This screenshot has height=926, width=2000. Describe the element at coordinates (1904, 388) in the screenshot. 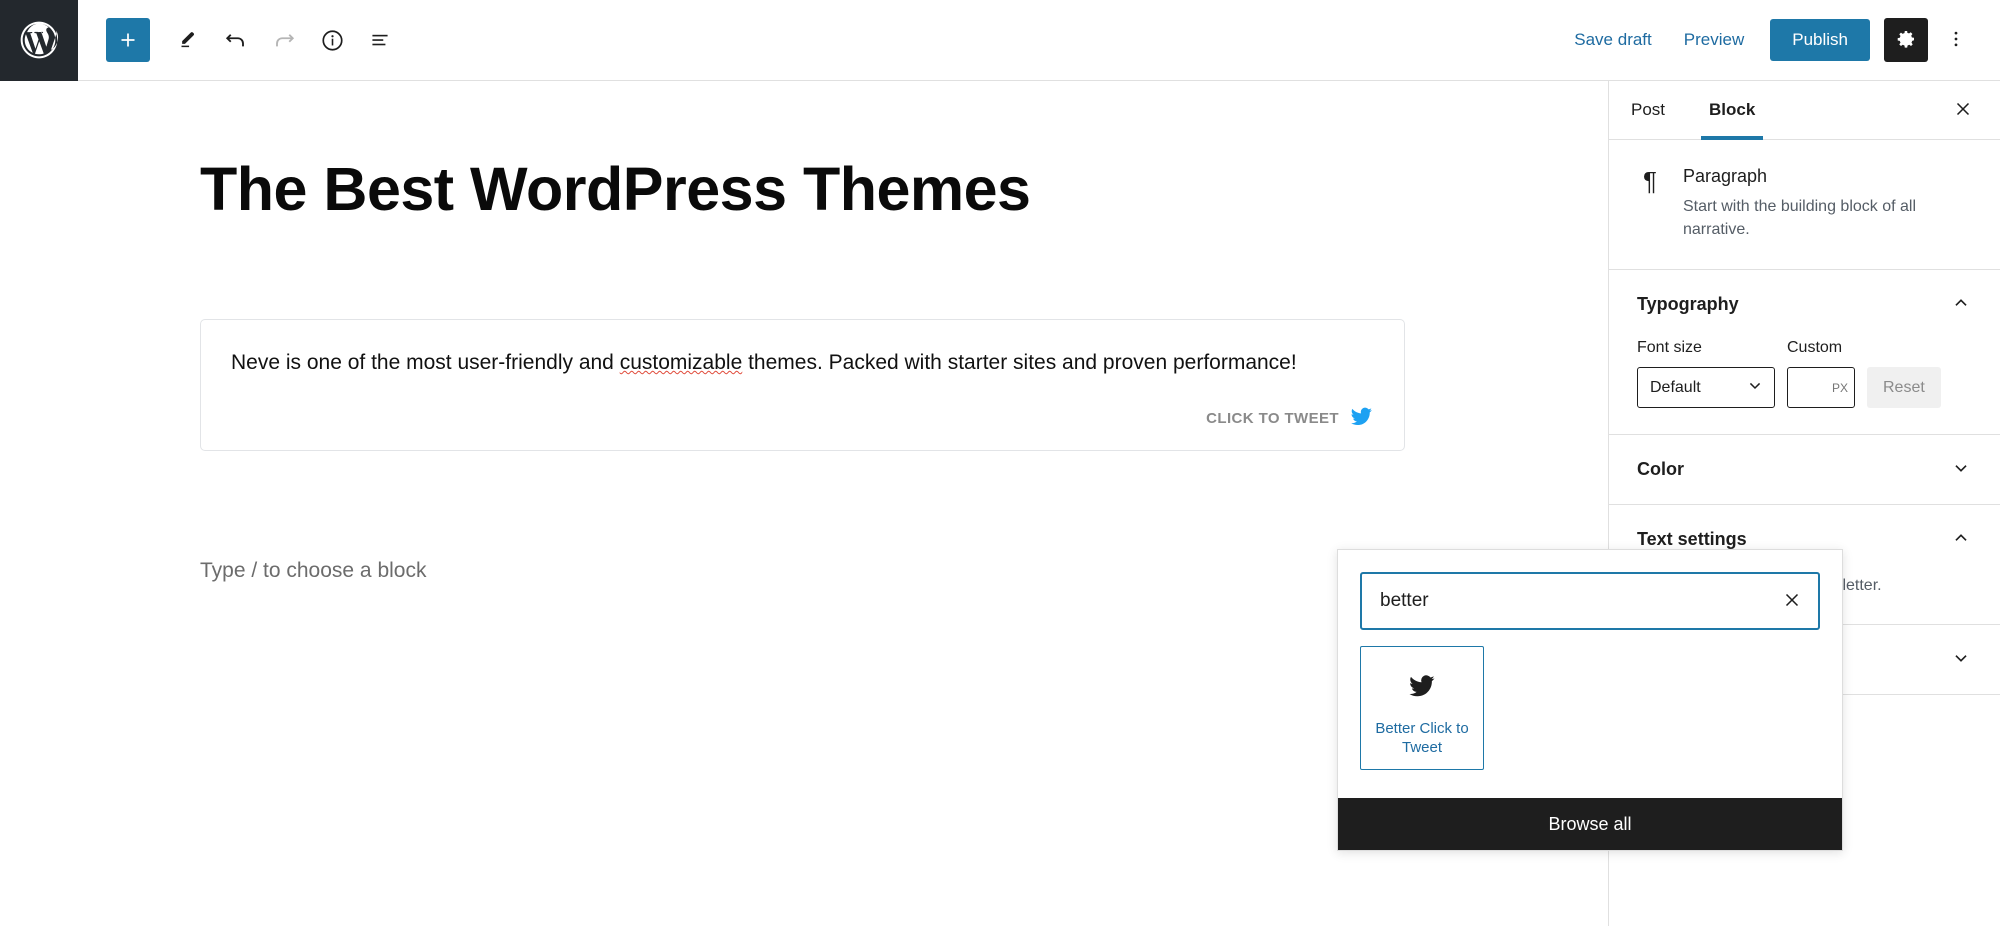

I see `reset-font-size-button: Reset` at that location.